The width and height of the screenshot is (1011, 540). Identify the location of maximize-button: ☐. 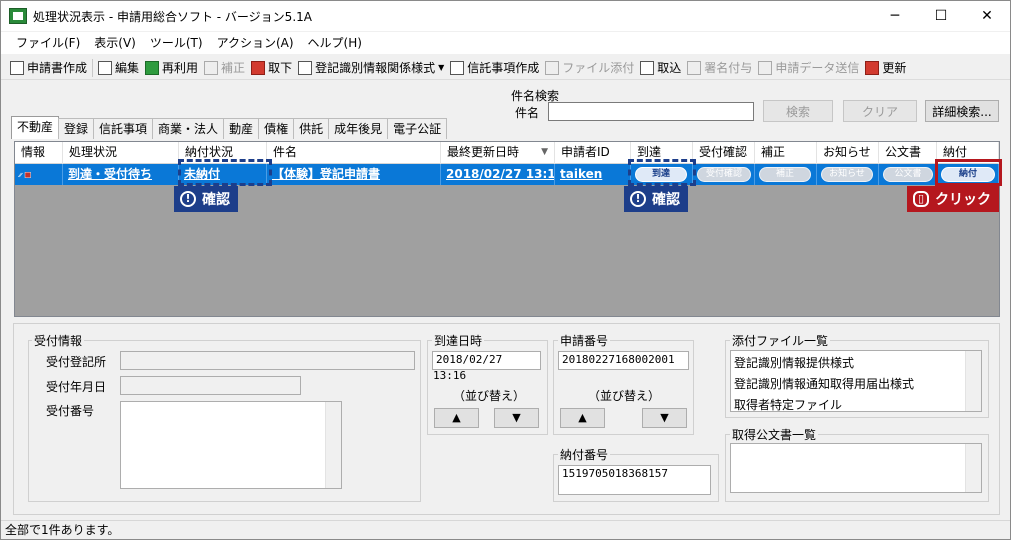
(941, 16).